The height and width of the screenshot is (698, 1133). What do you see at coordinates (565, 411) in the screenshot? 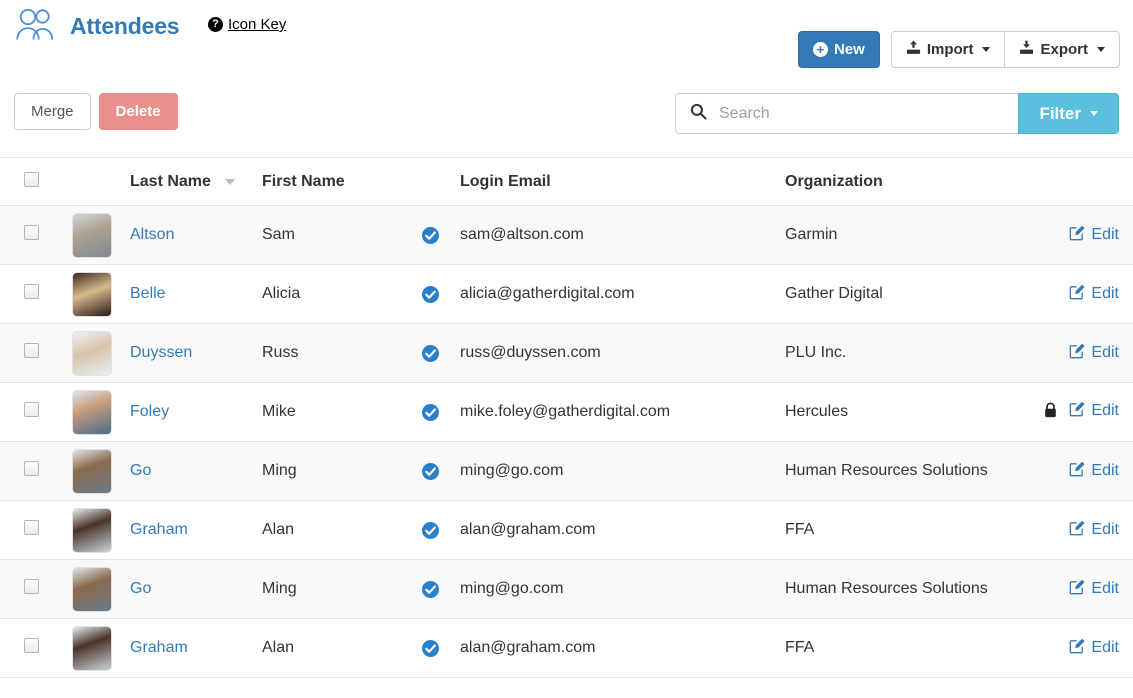
I see `login-email-value: mike.foley@gatherdigital.com` at bounding box center [565, 411].